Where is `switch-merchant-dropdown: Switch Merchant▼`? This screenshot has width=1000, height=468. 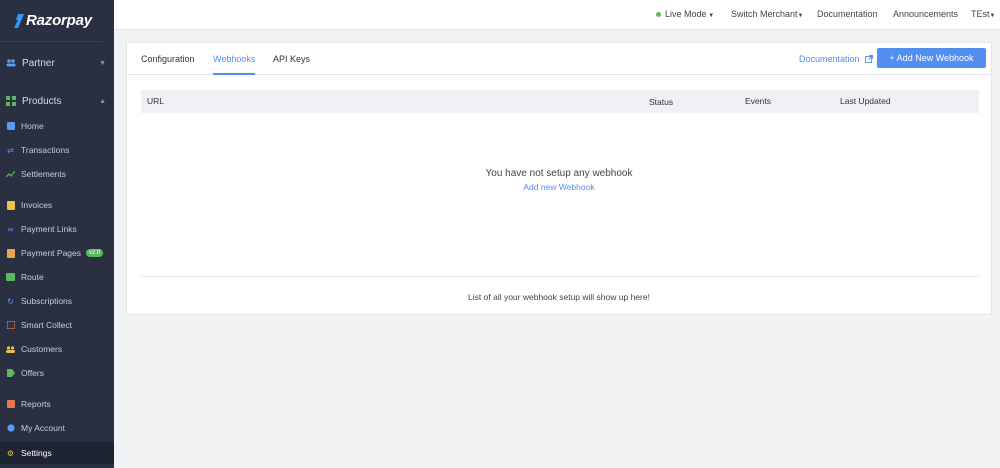 switch-merchant-dropdown: Switch Merchant▼ is located at coordinates (767, 14).